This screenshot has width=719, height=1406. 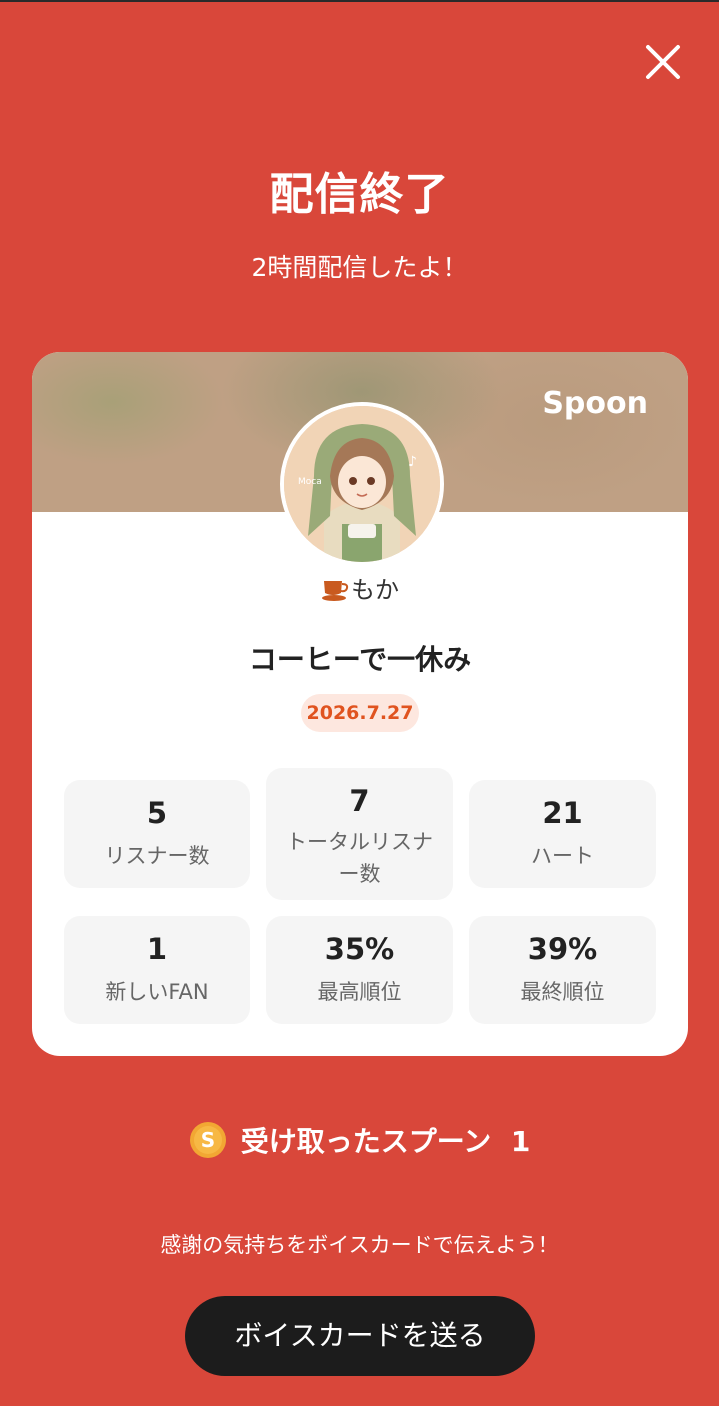 What do you see at coordinates (310, 482) in the screenshot?
I see `svg-text: Moca` at bounding box center [310, 482].